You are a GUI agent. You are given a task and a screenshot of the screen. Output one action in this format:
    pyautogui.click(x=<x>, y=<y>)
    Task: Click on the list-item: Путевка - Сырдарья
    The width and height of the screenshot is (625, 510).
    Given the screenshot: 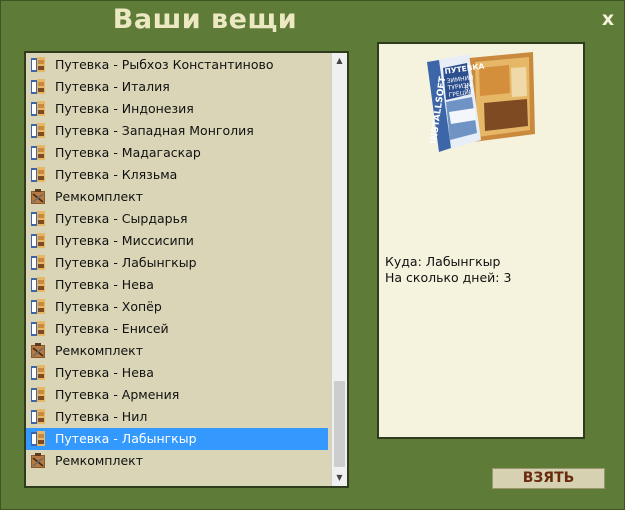 What is the action you would take?
    pyautogui.click(x=177, y=219)
    